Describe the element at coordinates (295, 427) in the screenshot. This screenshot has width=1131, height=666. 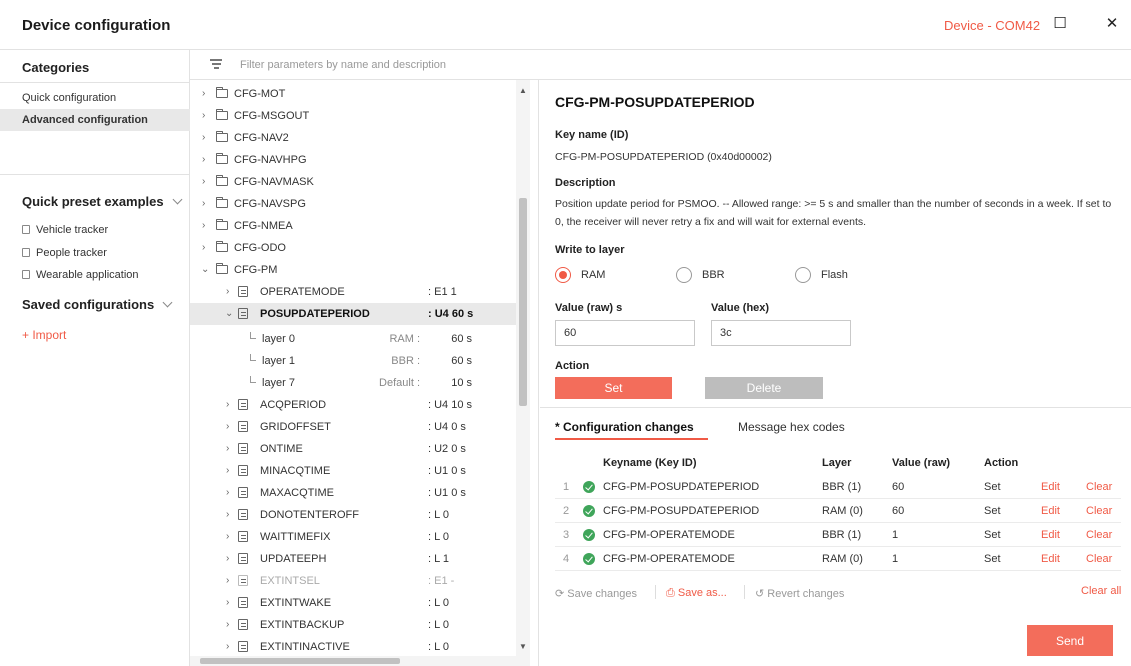
I see `param-label: GRIDOFFSET` at that location.